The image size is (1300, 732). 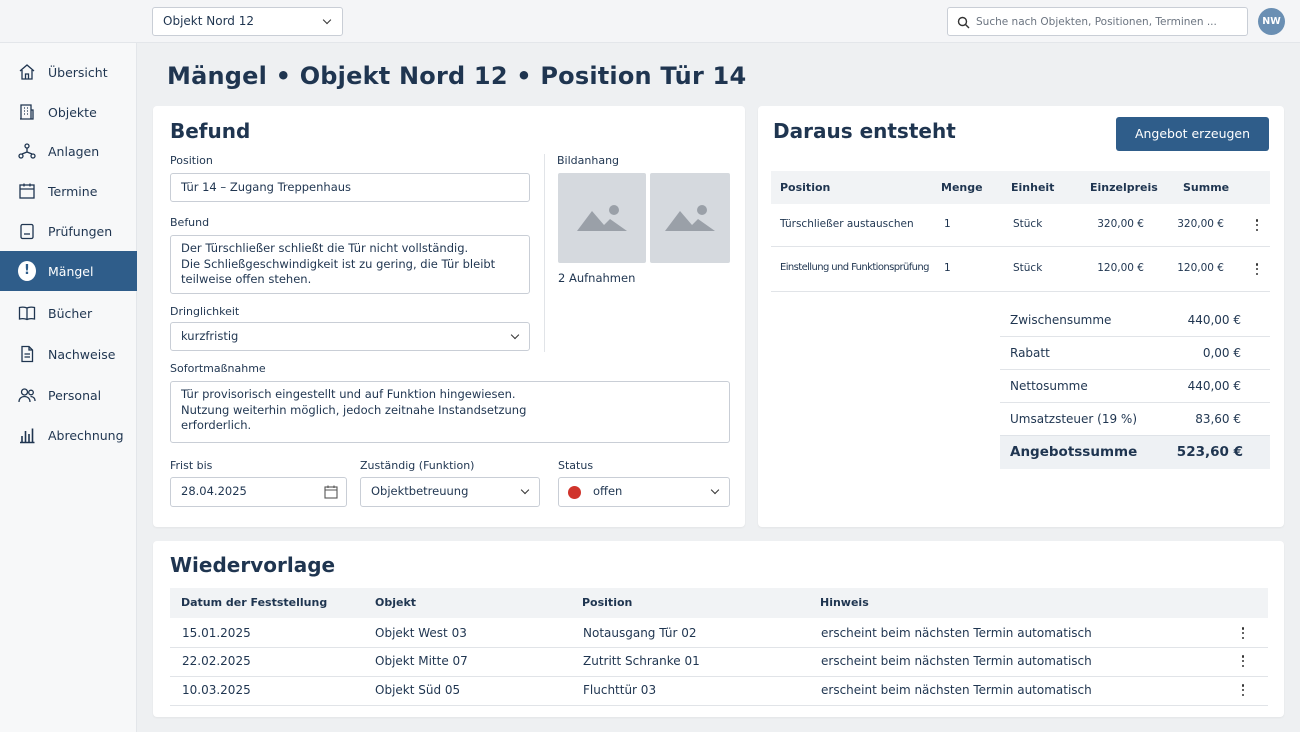 What do you see at coordinates (27, 151) in the screenshot?
I see `network-icon` at bounding box center [27, 151].